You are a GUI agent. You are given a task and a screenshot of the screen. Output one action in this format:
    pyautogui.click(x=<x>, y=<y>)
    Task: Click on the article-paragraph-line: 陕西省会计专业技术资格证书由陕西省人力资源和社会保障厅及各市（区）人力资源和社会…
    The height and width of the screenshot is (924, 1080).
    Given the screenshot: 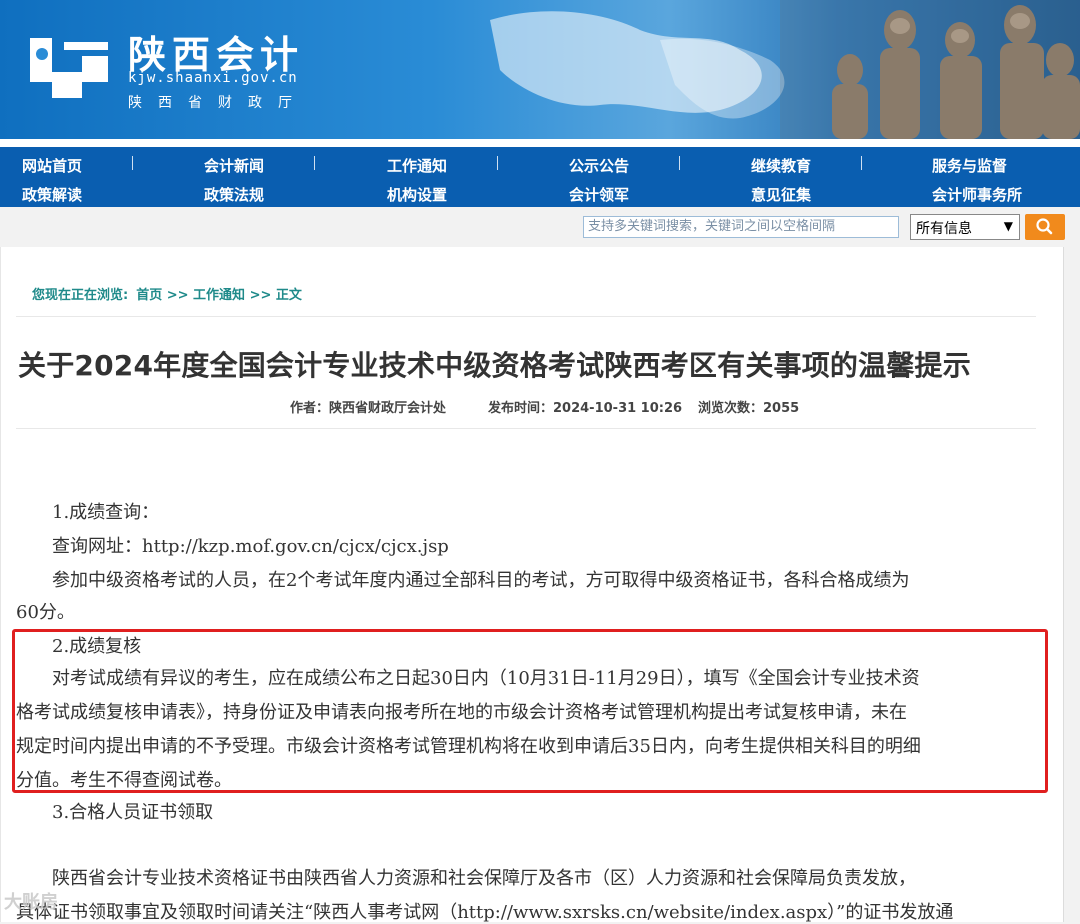 What is the action you would take?
    pyautogui.click(x=466, y=878)
    